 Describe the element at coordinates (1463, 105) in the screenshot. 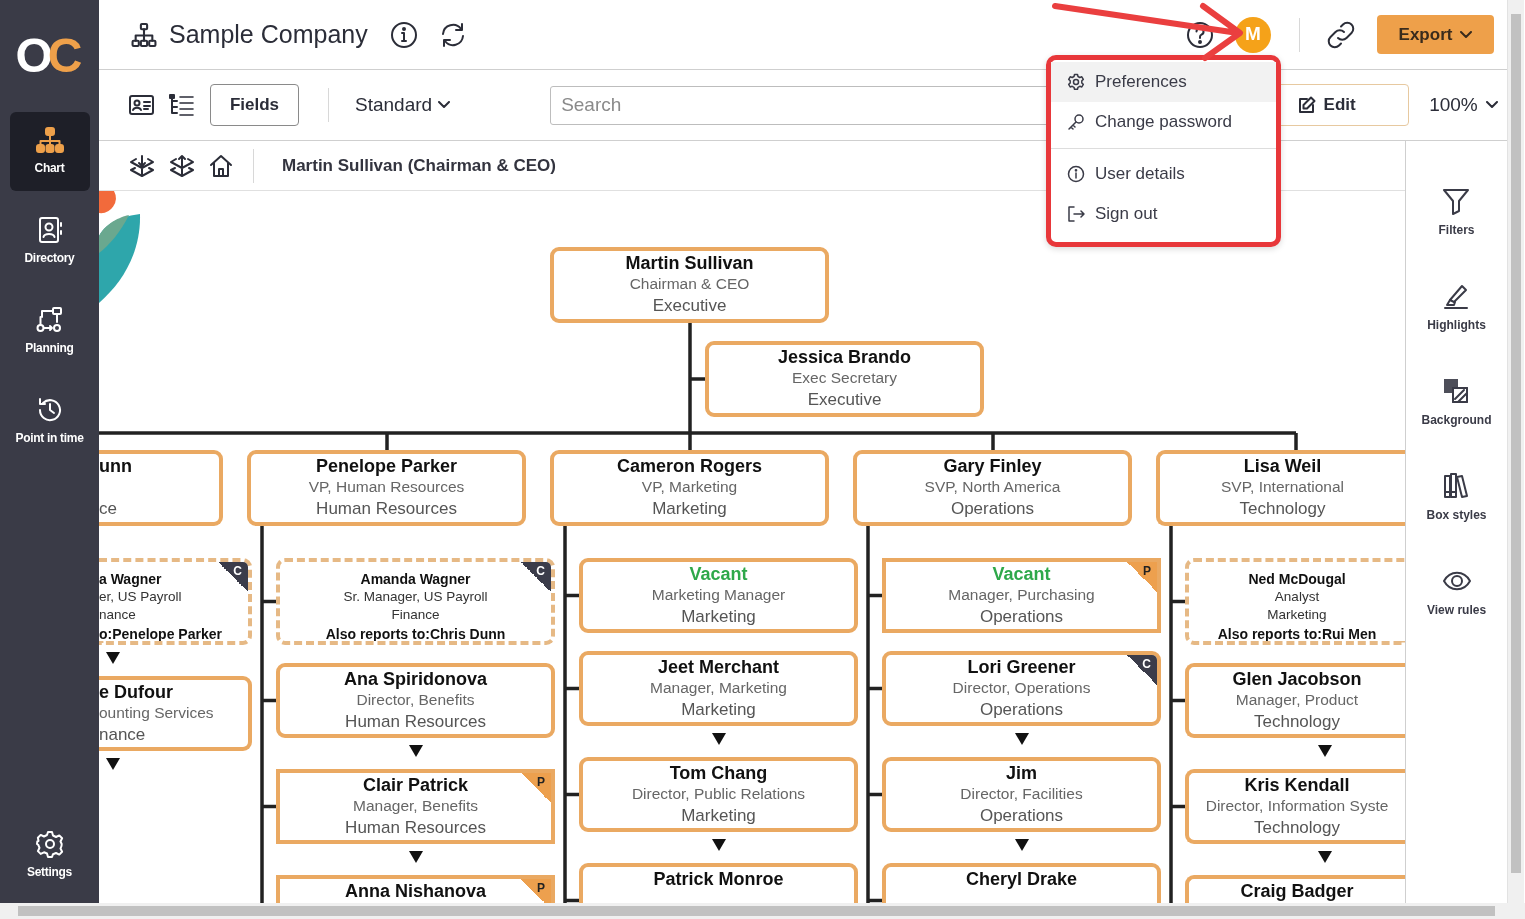

I see `zoom-dropdown: 100%` at that location.